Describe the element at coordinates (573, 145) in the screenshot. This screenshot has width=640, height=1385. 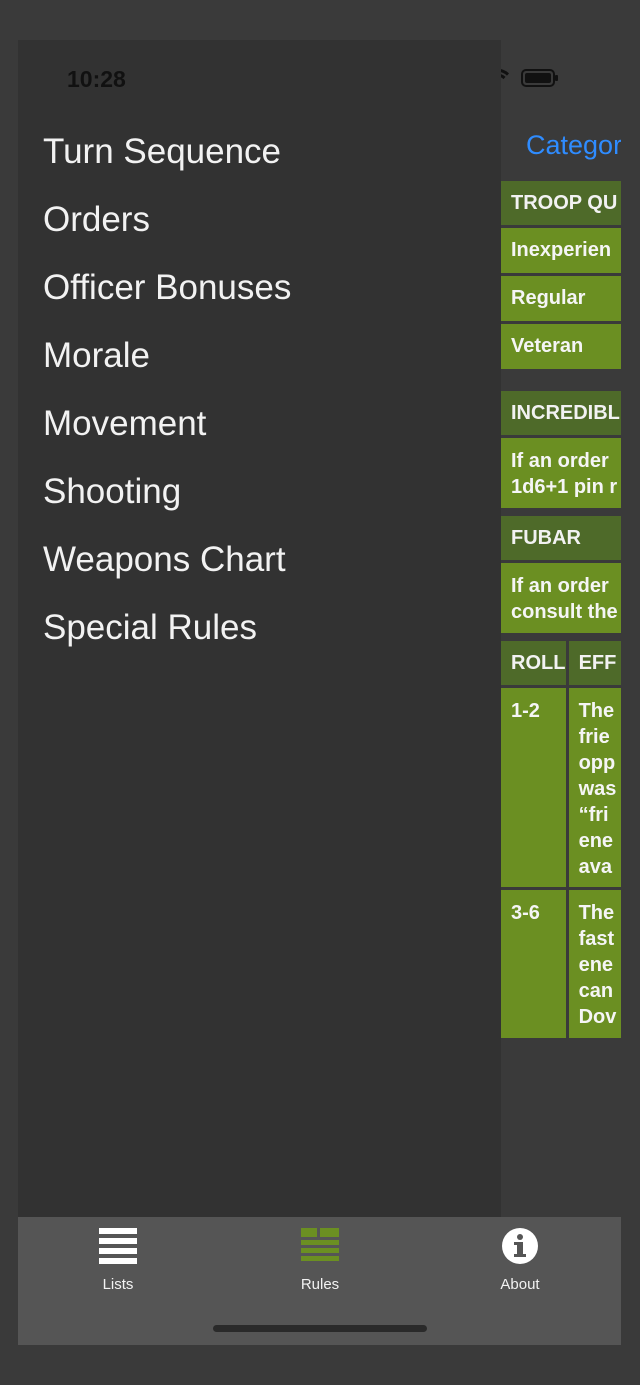
I see `categories-link: Categor` at that location.